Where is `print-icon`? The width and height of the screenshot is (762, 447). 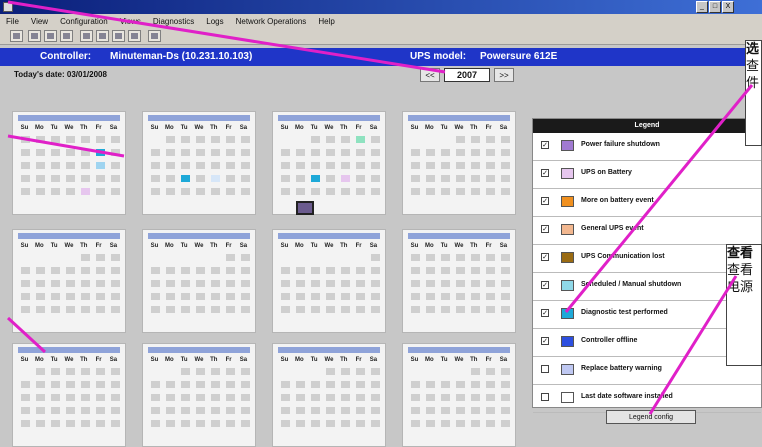 print-icon is located at coordinates (102, 36).